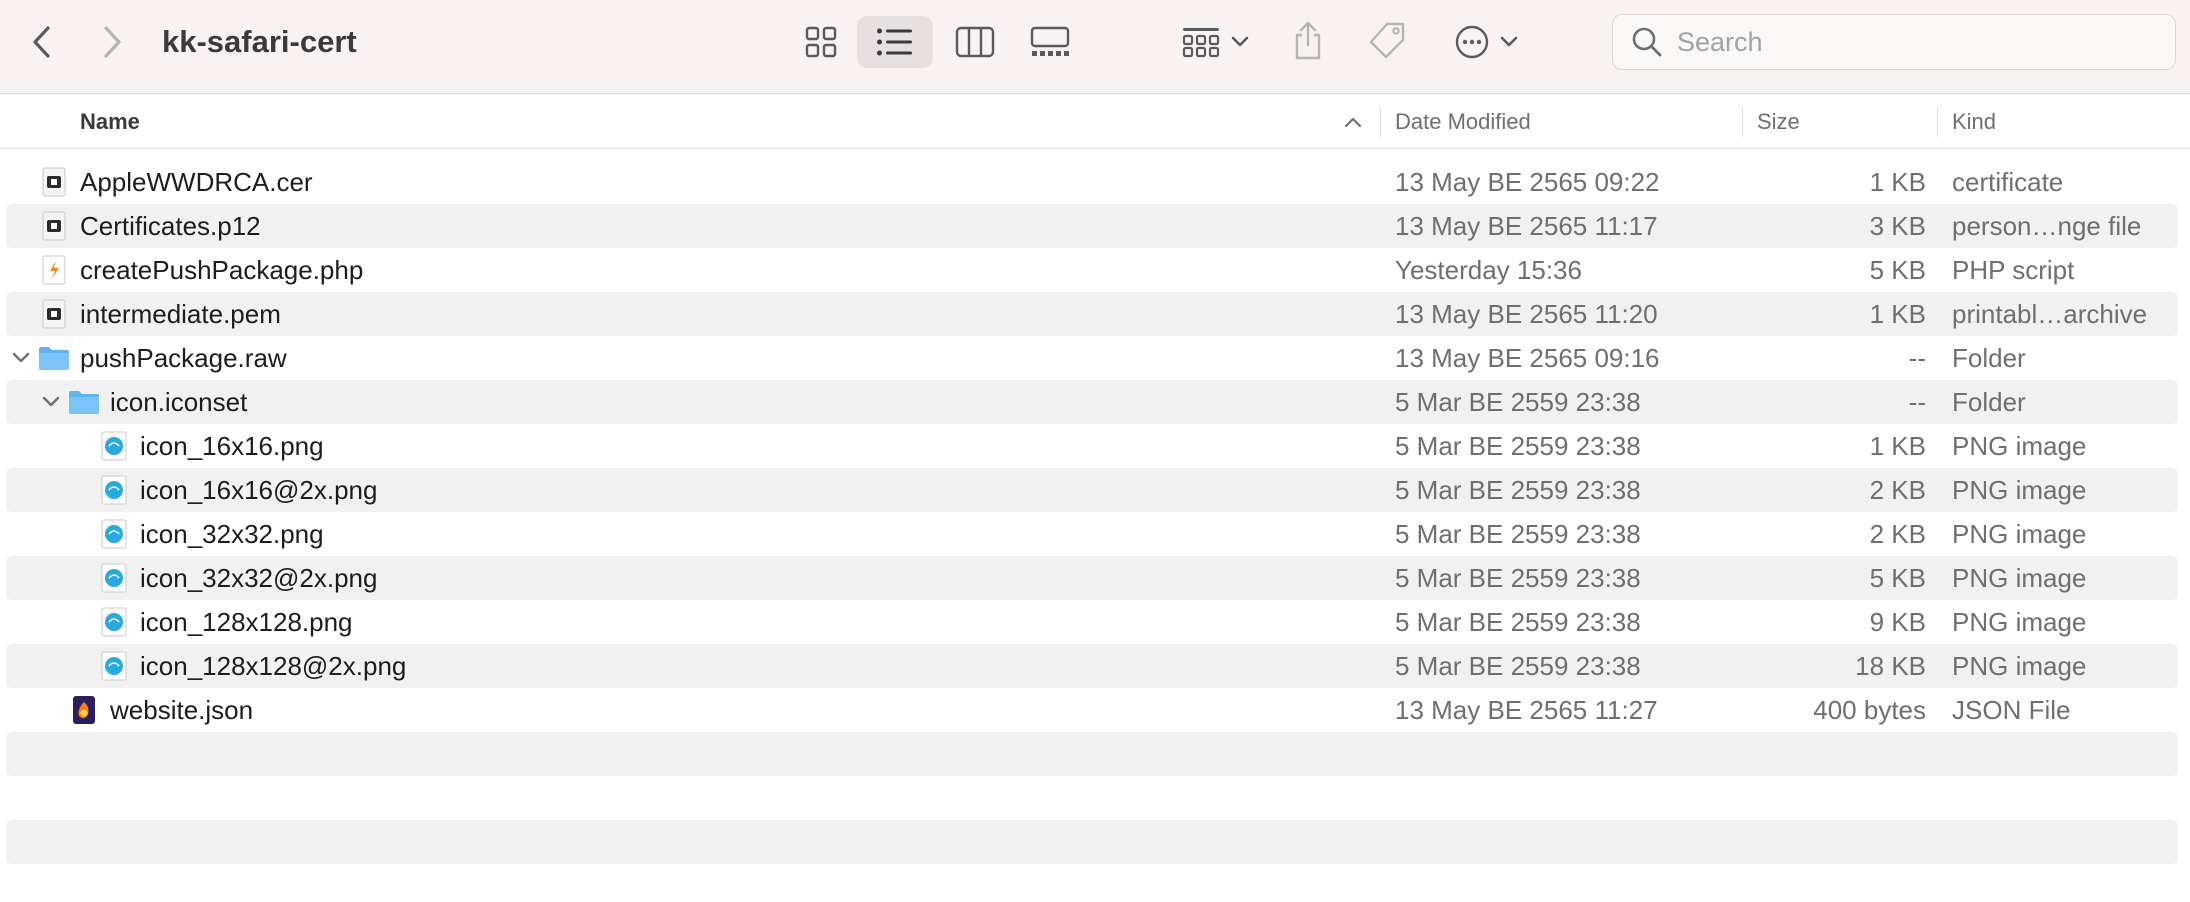  I want to click on column-name-header: Name, so click(730, 122).